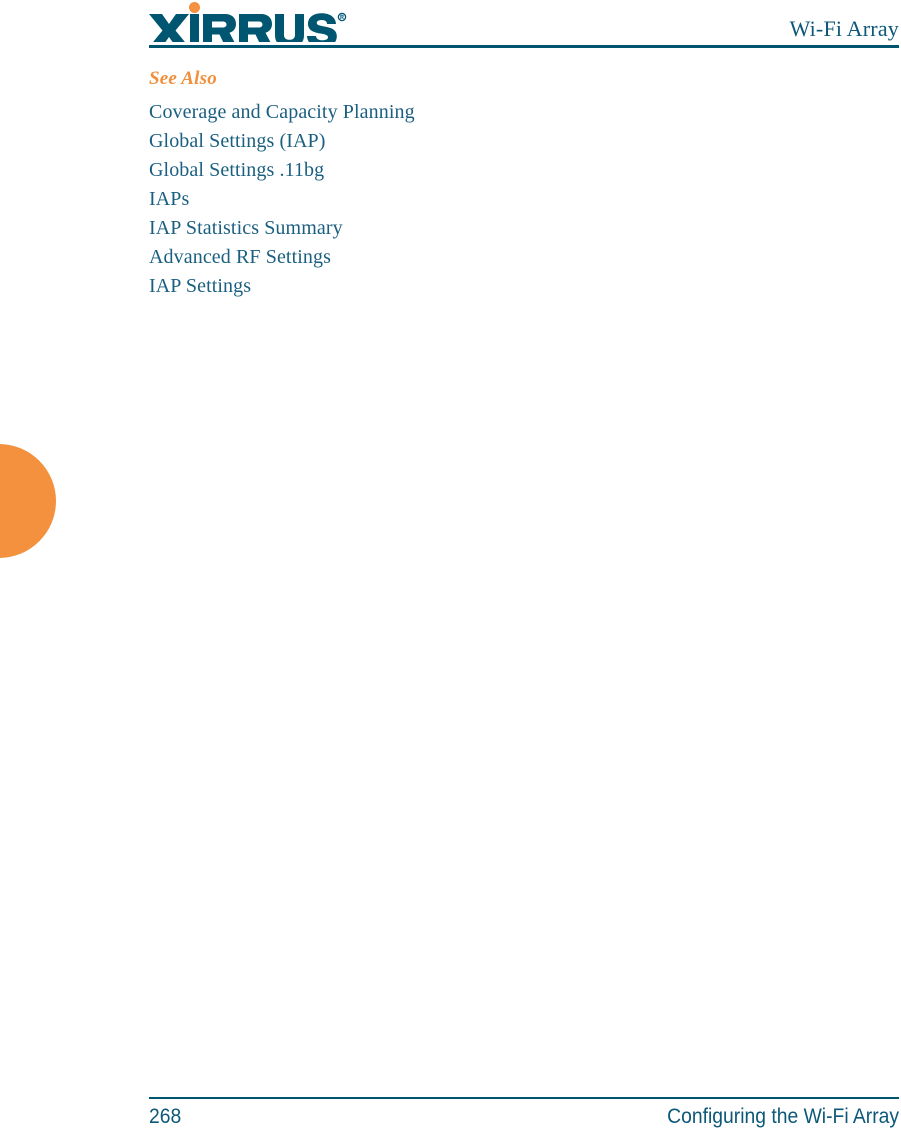  What do you see at coordinates (783, 1116) in the screenshot?
I see `footer-chapter-title: Configuring the Wi-Fi Array` at bounding box center [783, 1116].